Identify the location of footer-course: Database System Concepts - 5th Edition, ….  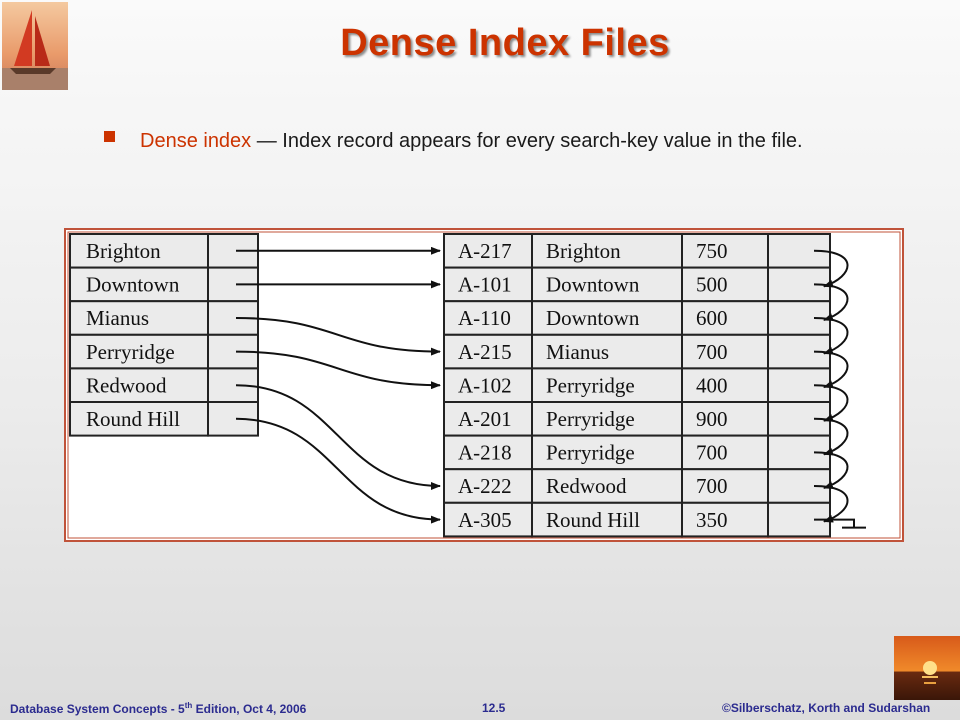
(158, 708).